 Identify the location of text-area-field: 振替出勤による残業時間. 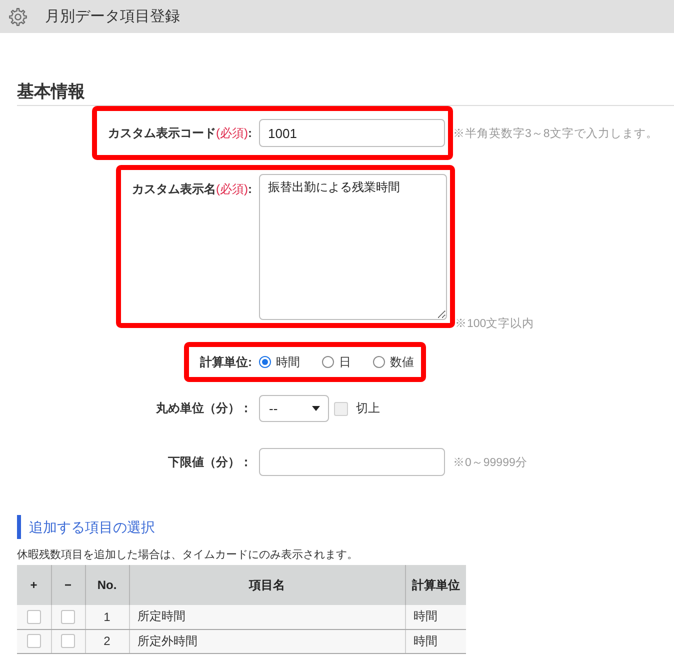
(353, 247).